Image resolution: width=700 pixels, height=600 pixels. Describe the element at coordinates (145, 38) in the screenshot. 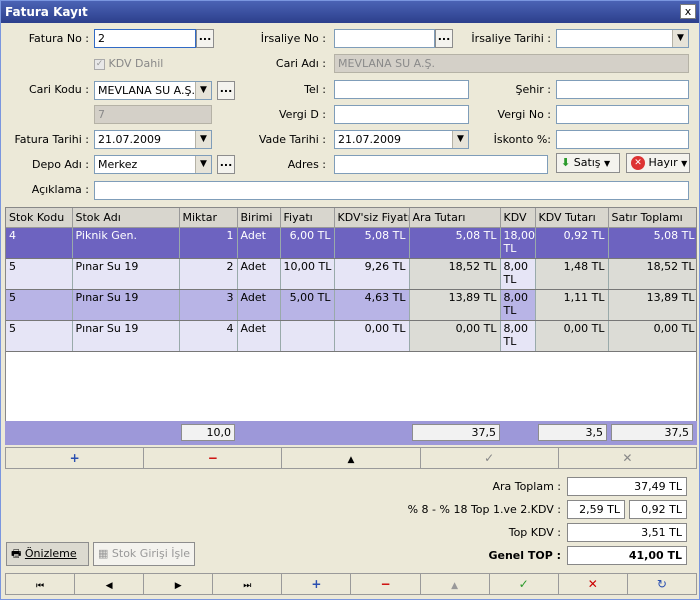

I see `fatura-no-input: 2` at that location.